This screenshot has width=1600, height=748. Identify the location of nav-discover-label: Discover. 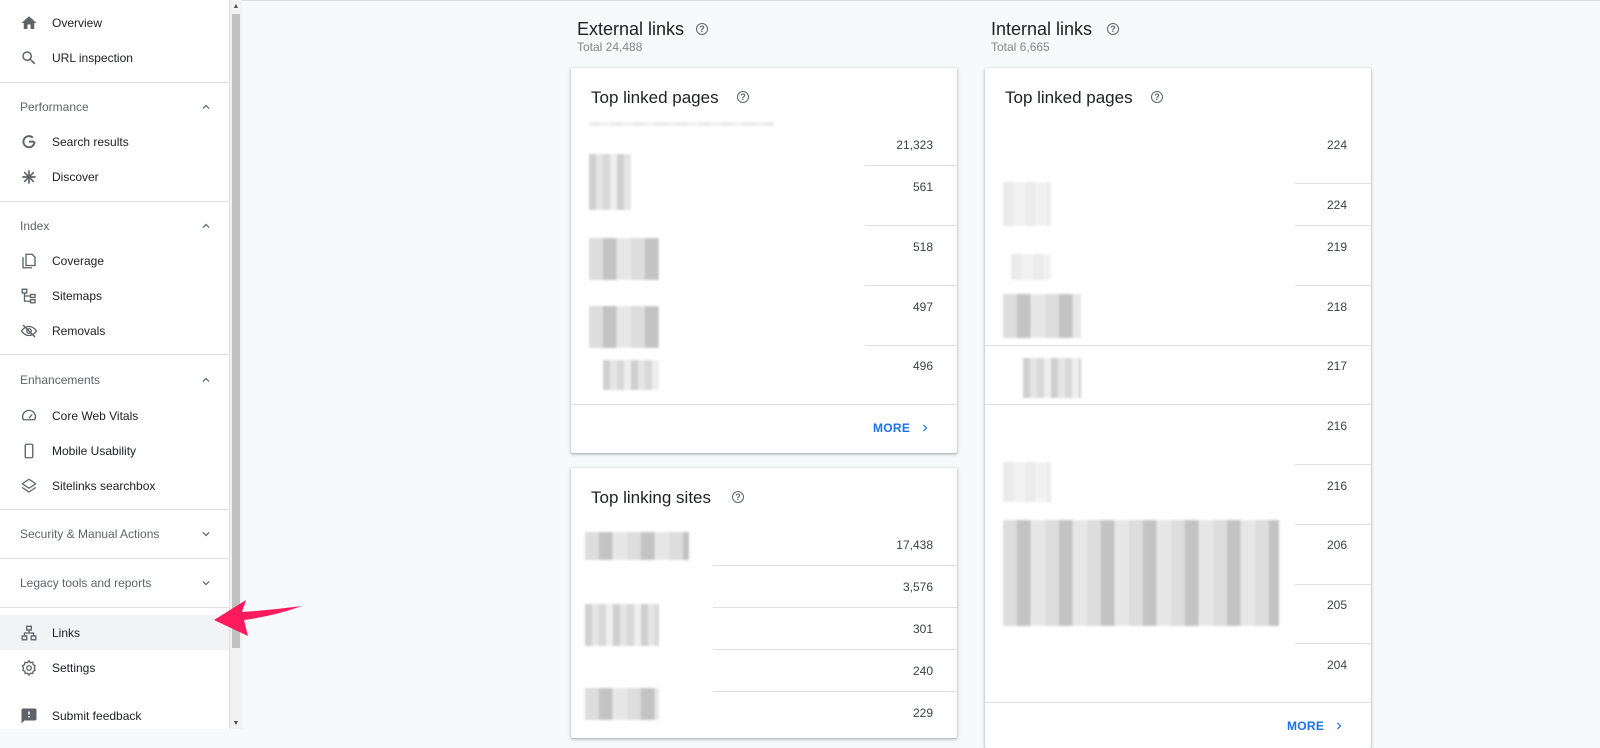
(75, 176).